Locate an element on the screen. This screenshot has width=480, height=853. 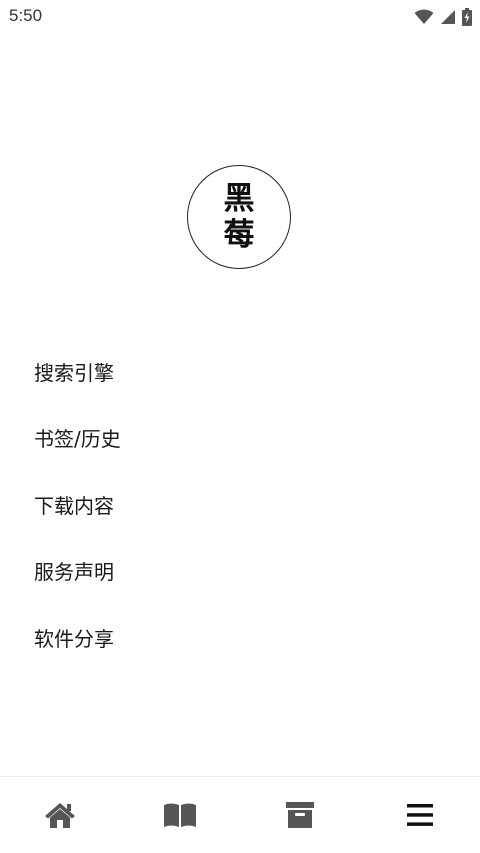
book-icon is located at coordinates (180, 815).